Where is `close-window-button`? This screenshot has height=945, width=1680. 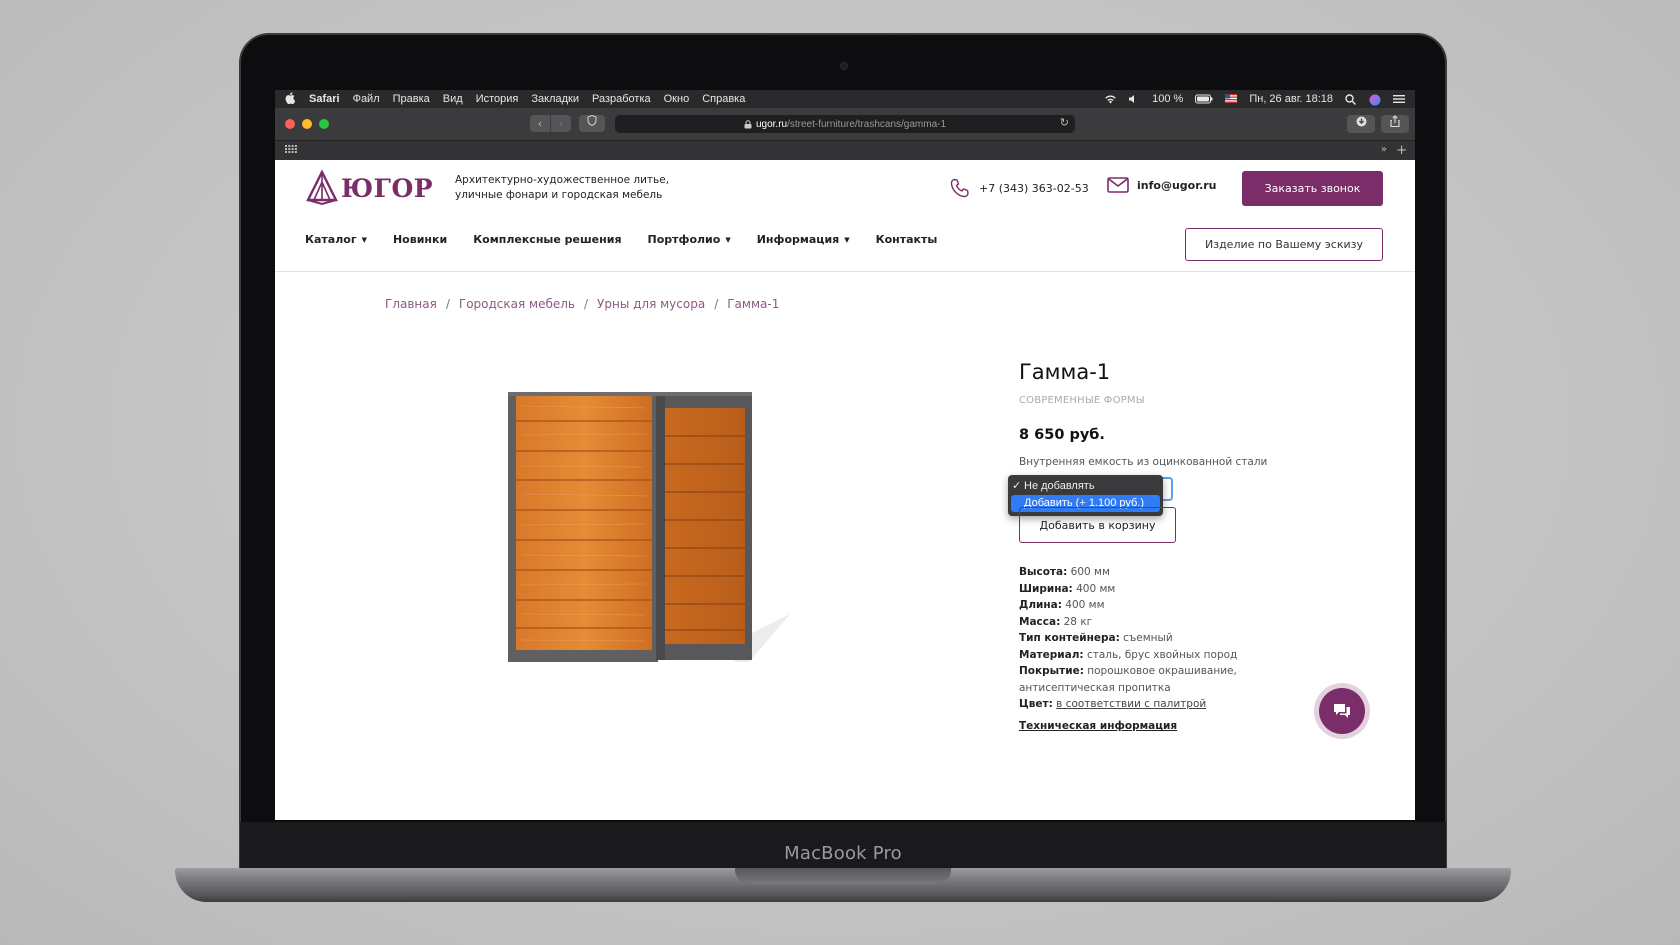 close-window-button is located at coordinates (290, 124).